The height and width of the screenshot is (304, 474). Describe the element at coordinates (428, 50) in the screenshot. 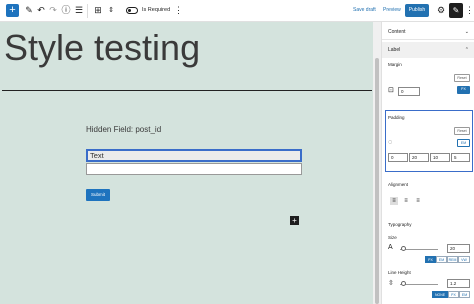

I see `label-section-toggle: Label ⌃` at that location.